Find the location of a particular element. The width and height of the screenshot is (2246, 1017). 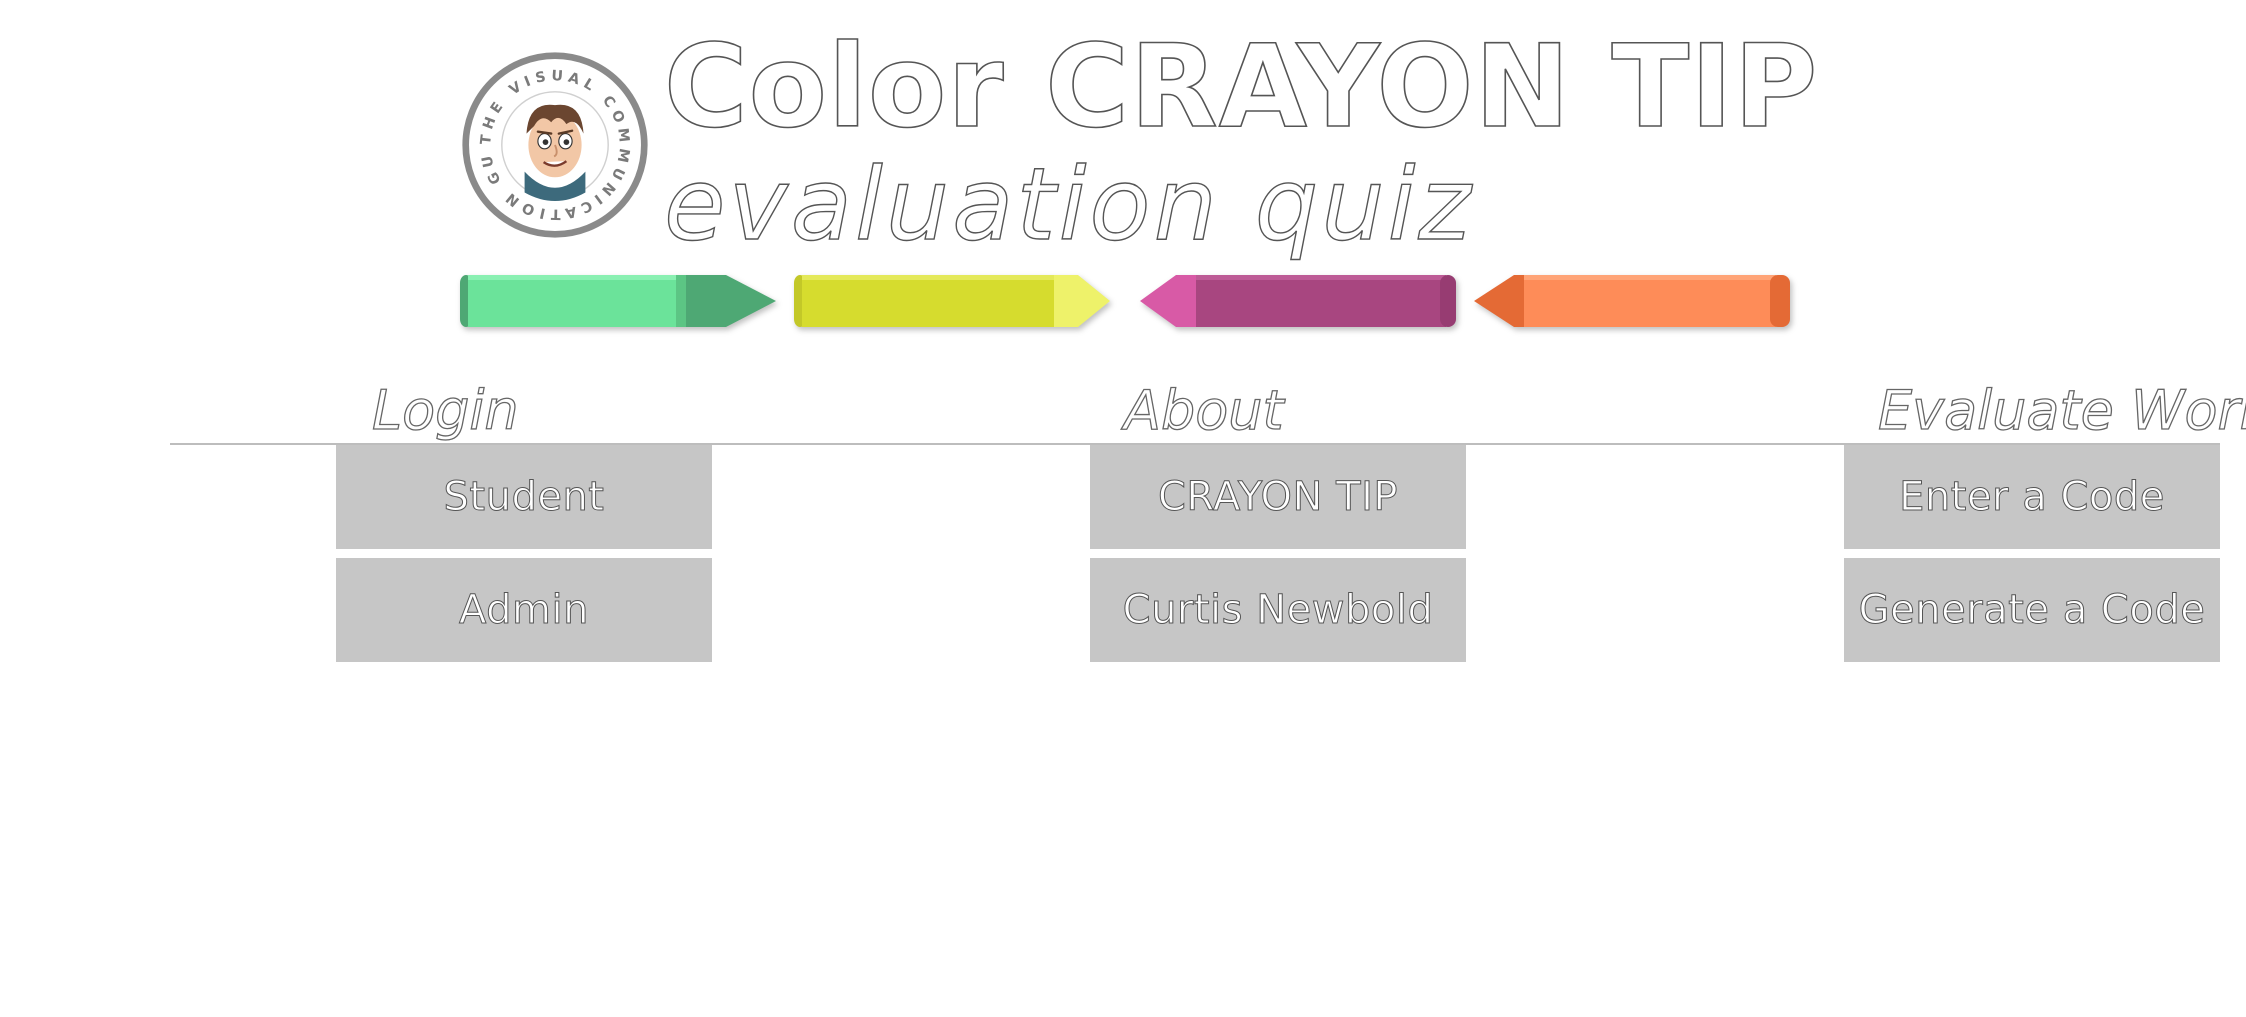

student-login-label: Student is located at coordinates (524, 497).